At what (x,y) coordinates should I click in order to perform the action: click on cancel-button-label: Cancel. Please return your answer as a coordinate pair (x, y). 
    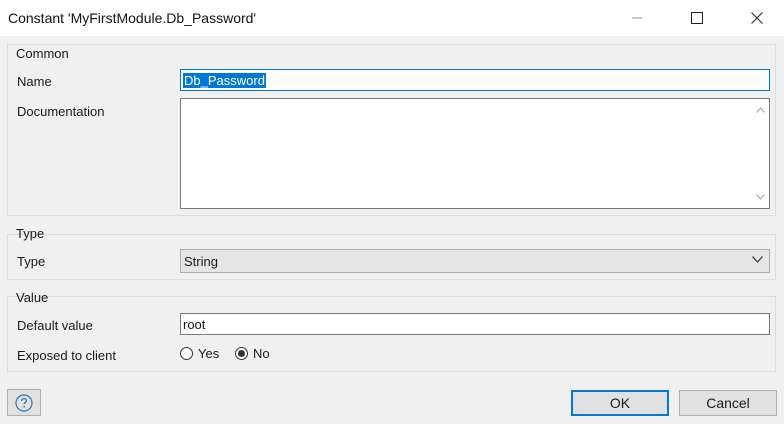
    Looking at the image, I should click on (728, 403).